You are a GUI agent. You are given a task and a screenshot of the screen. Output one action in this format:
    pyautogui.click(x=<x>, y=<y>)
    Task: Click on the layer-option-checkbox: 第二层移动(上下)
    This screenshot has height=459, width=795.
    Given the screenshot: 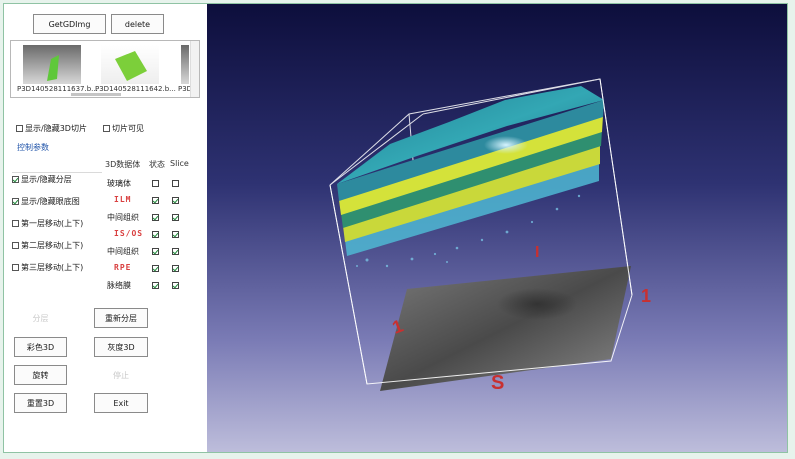 What is the action you would take?
    pyautogui.click(x=47, y=245)
    